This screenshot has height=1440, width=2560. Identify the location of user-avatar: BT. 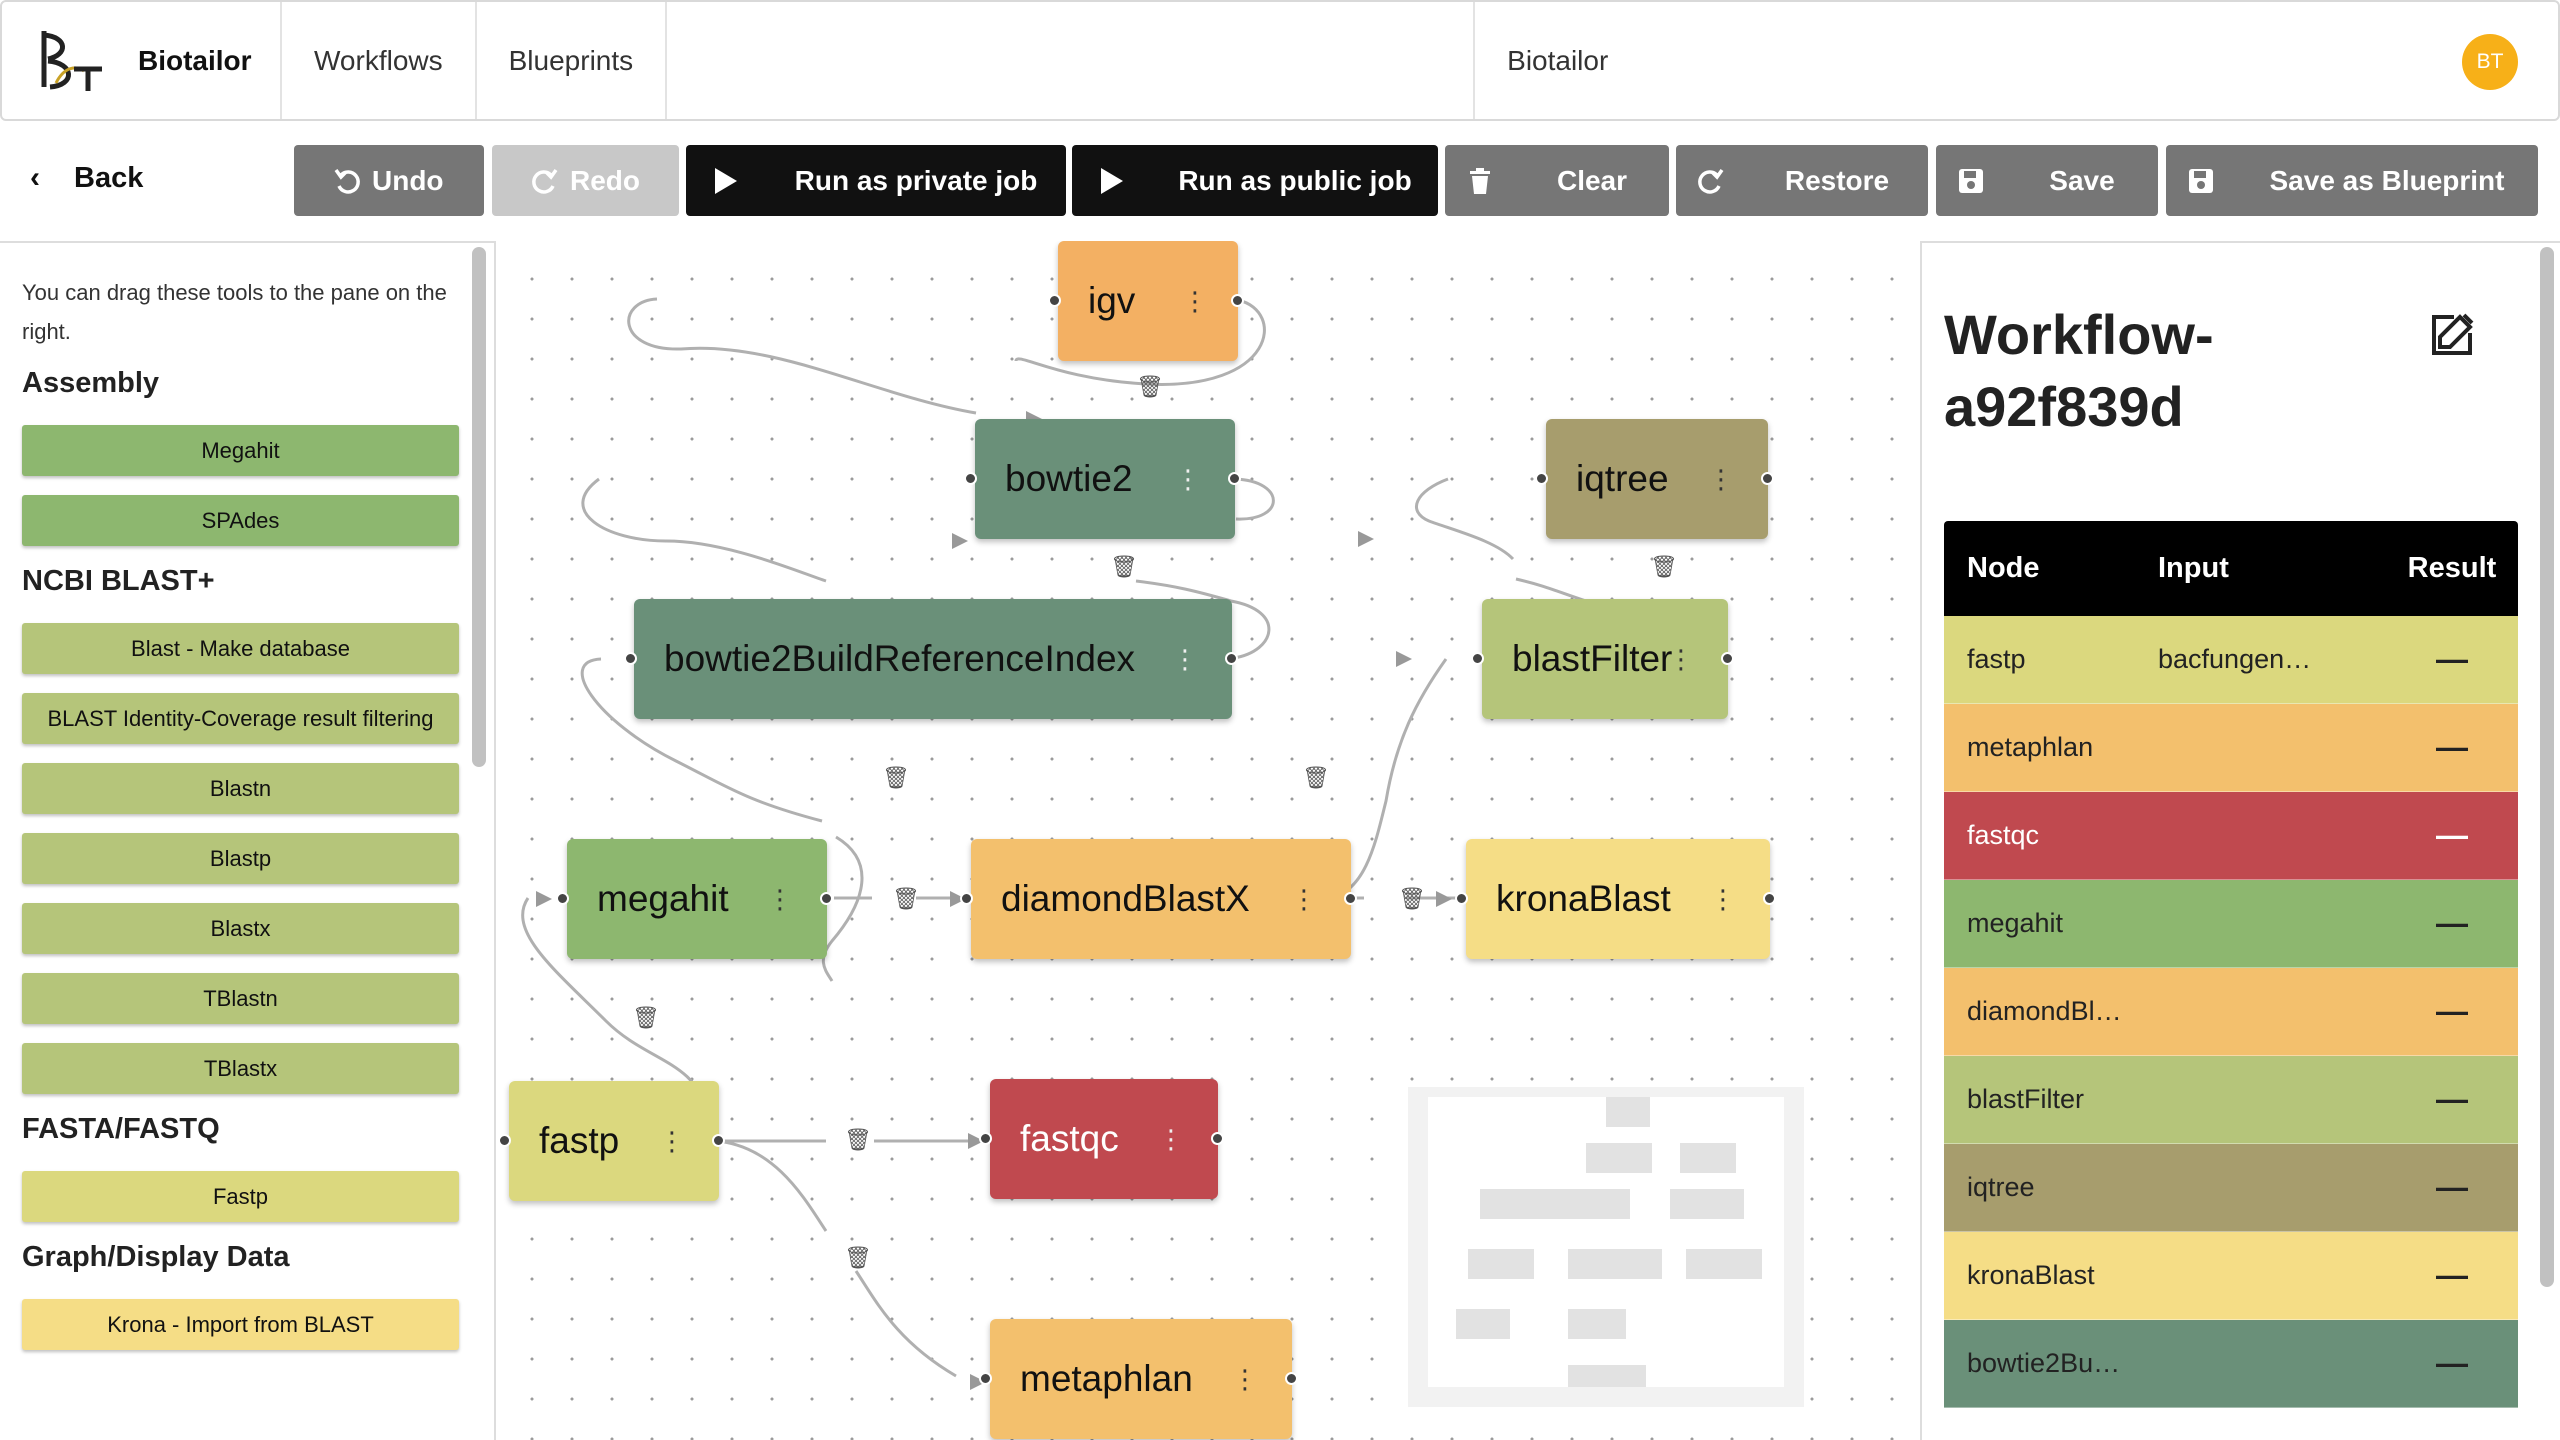
(2490, 62).